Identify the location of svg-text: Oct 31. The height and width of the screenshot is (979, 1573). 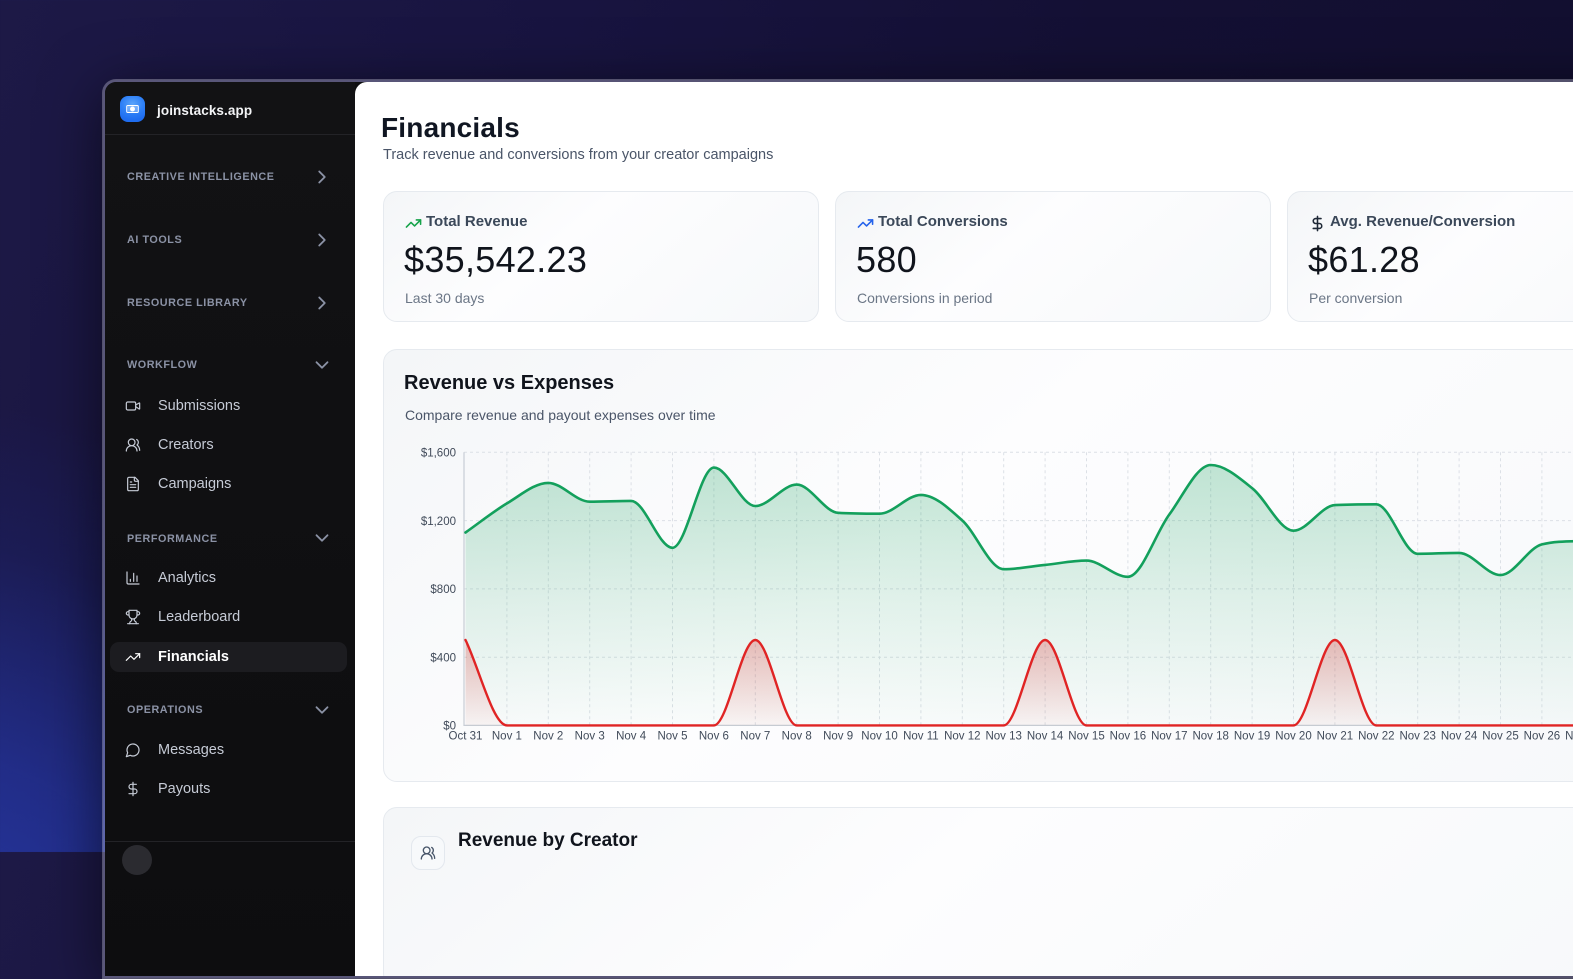
(466, 737).